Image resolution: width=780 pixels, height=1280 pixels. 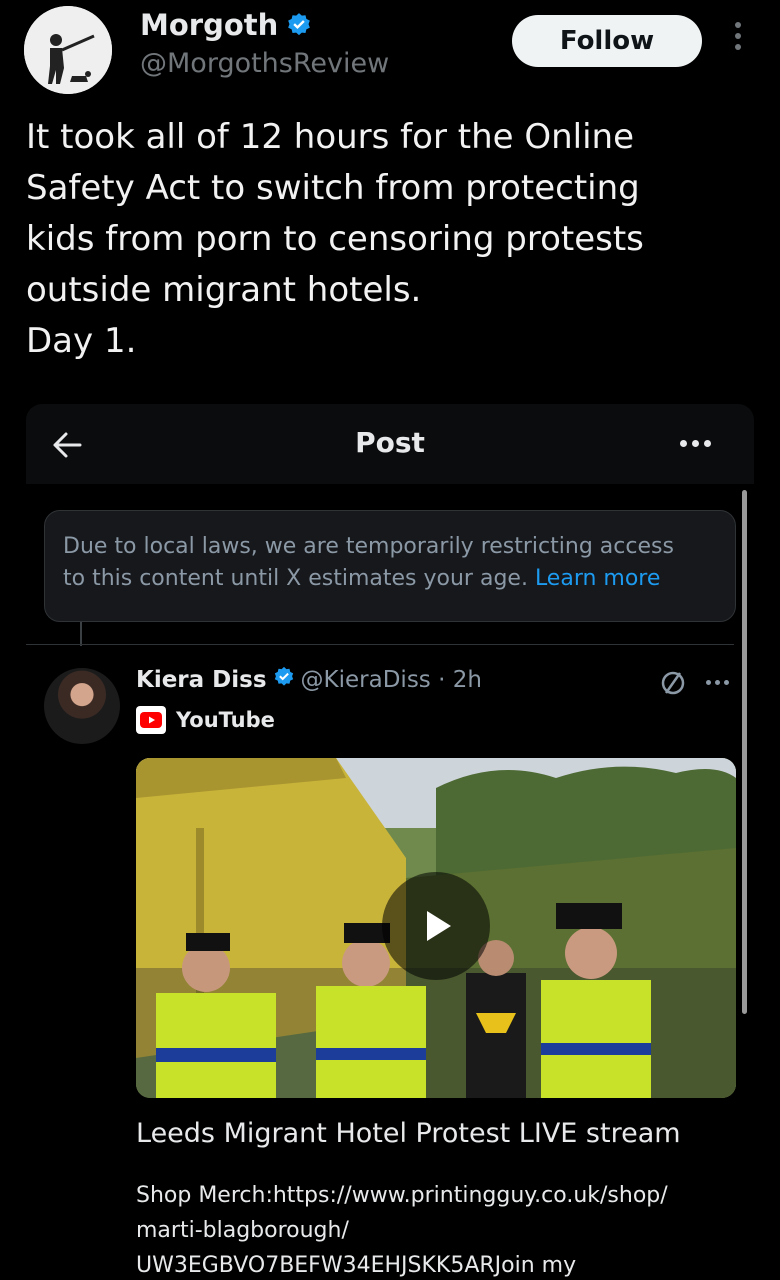 I want to click on avatar-silhouette-icon, so click(x=68, y=50).